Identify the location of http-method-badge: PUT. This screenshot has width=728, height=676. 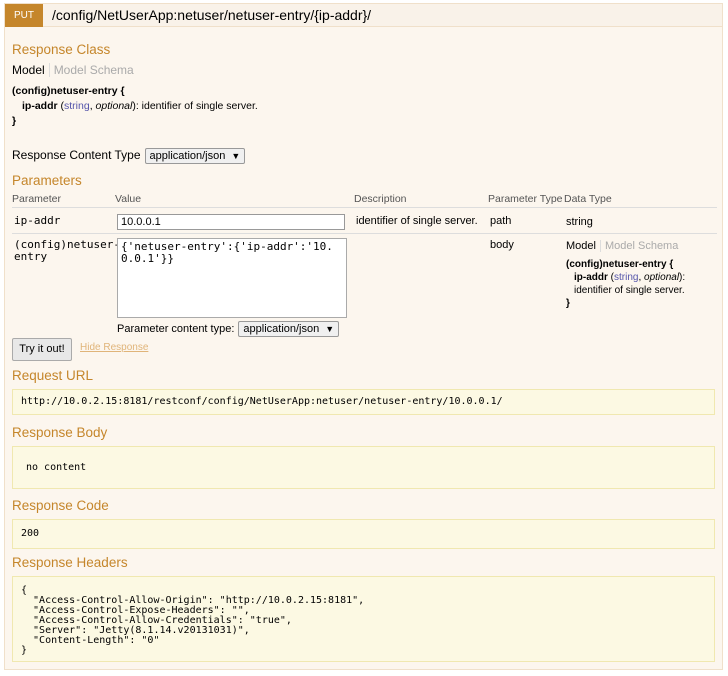
(24, 15).